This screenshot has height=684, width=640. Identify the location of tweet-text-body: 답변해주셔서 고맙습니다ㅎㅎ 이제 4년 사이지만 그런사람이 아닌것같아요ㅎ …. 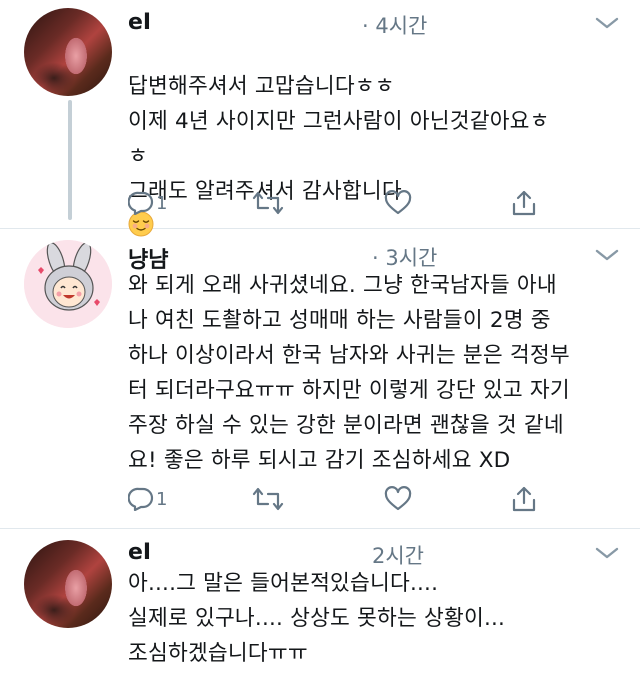
(339, 139).